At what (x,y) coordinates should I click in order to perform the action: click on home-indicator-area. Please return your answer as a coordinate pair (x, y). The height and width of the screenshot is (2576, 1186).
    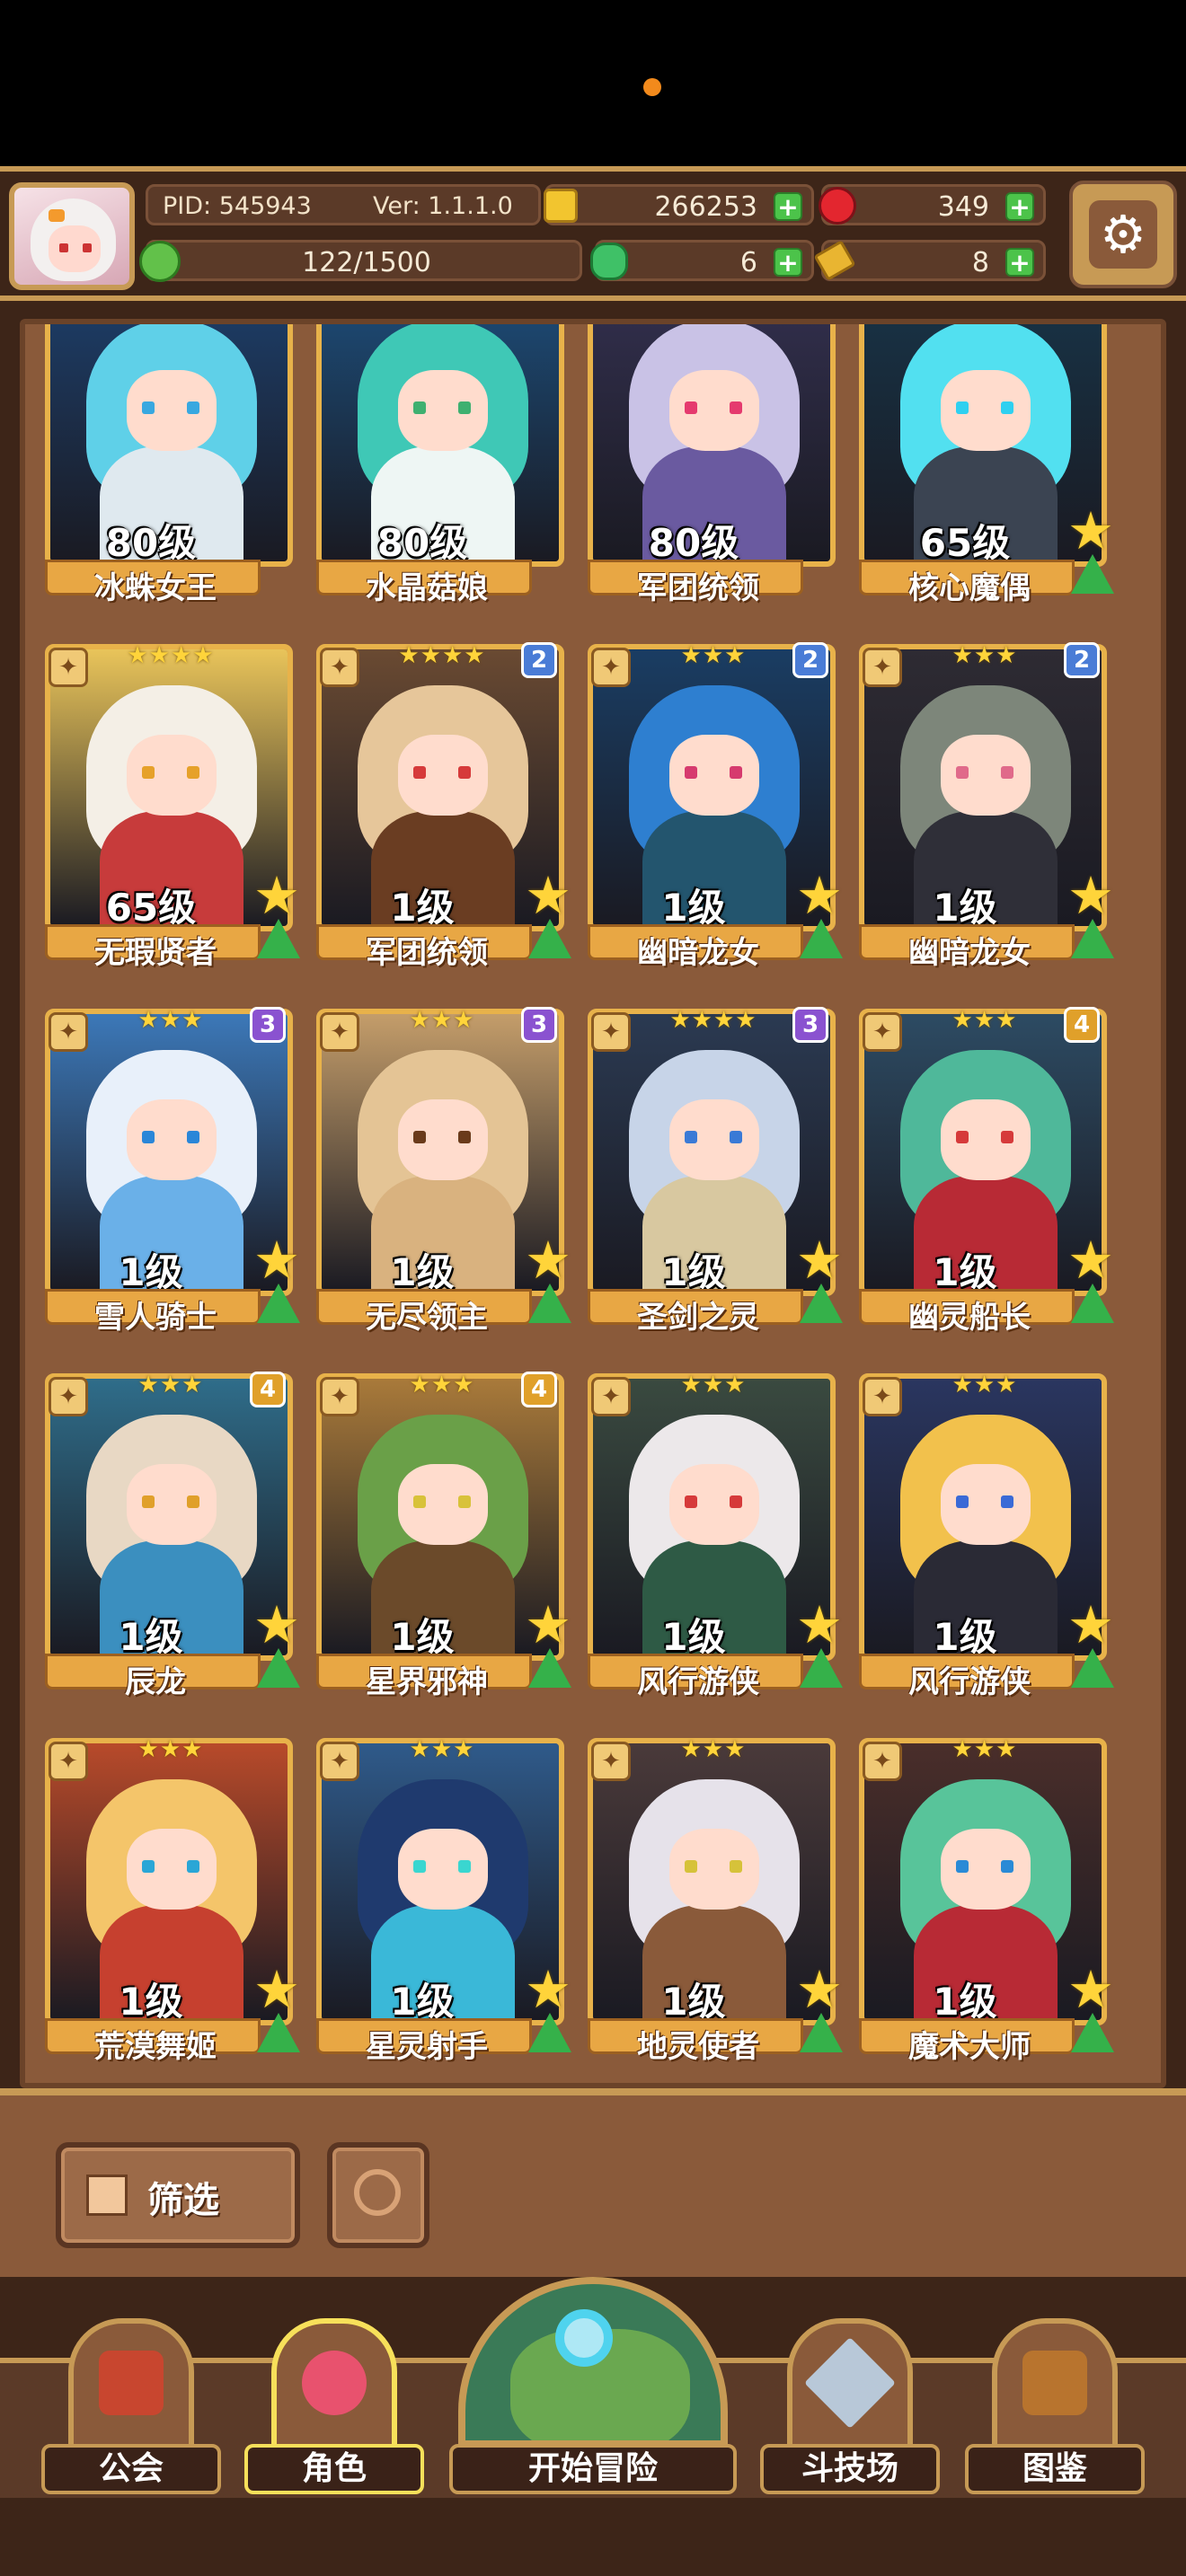
    Looking at the image, I should click on (593, 2545).